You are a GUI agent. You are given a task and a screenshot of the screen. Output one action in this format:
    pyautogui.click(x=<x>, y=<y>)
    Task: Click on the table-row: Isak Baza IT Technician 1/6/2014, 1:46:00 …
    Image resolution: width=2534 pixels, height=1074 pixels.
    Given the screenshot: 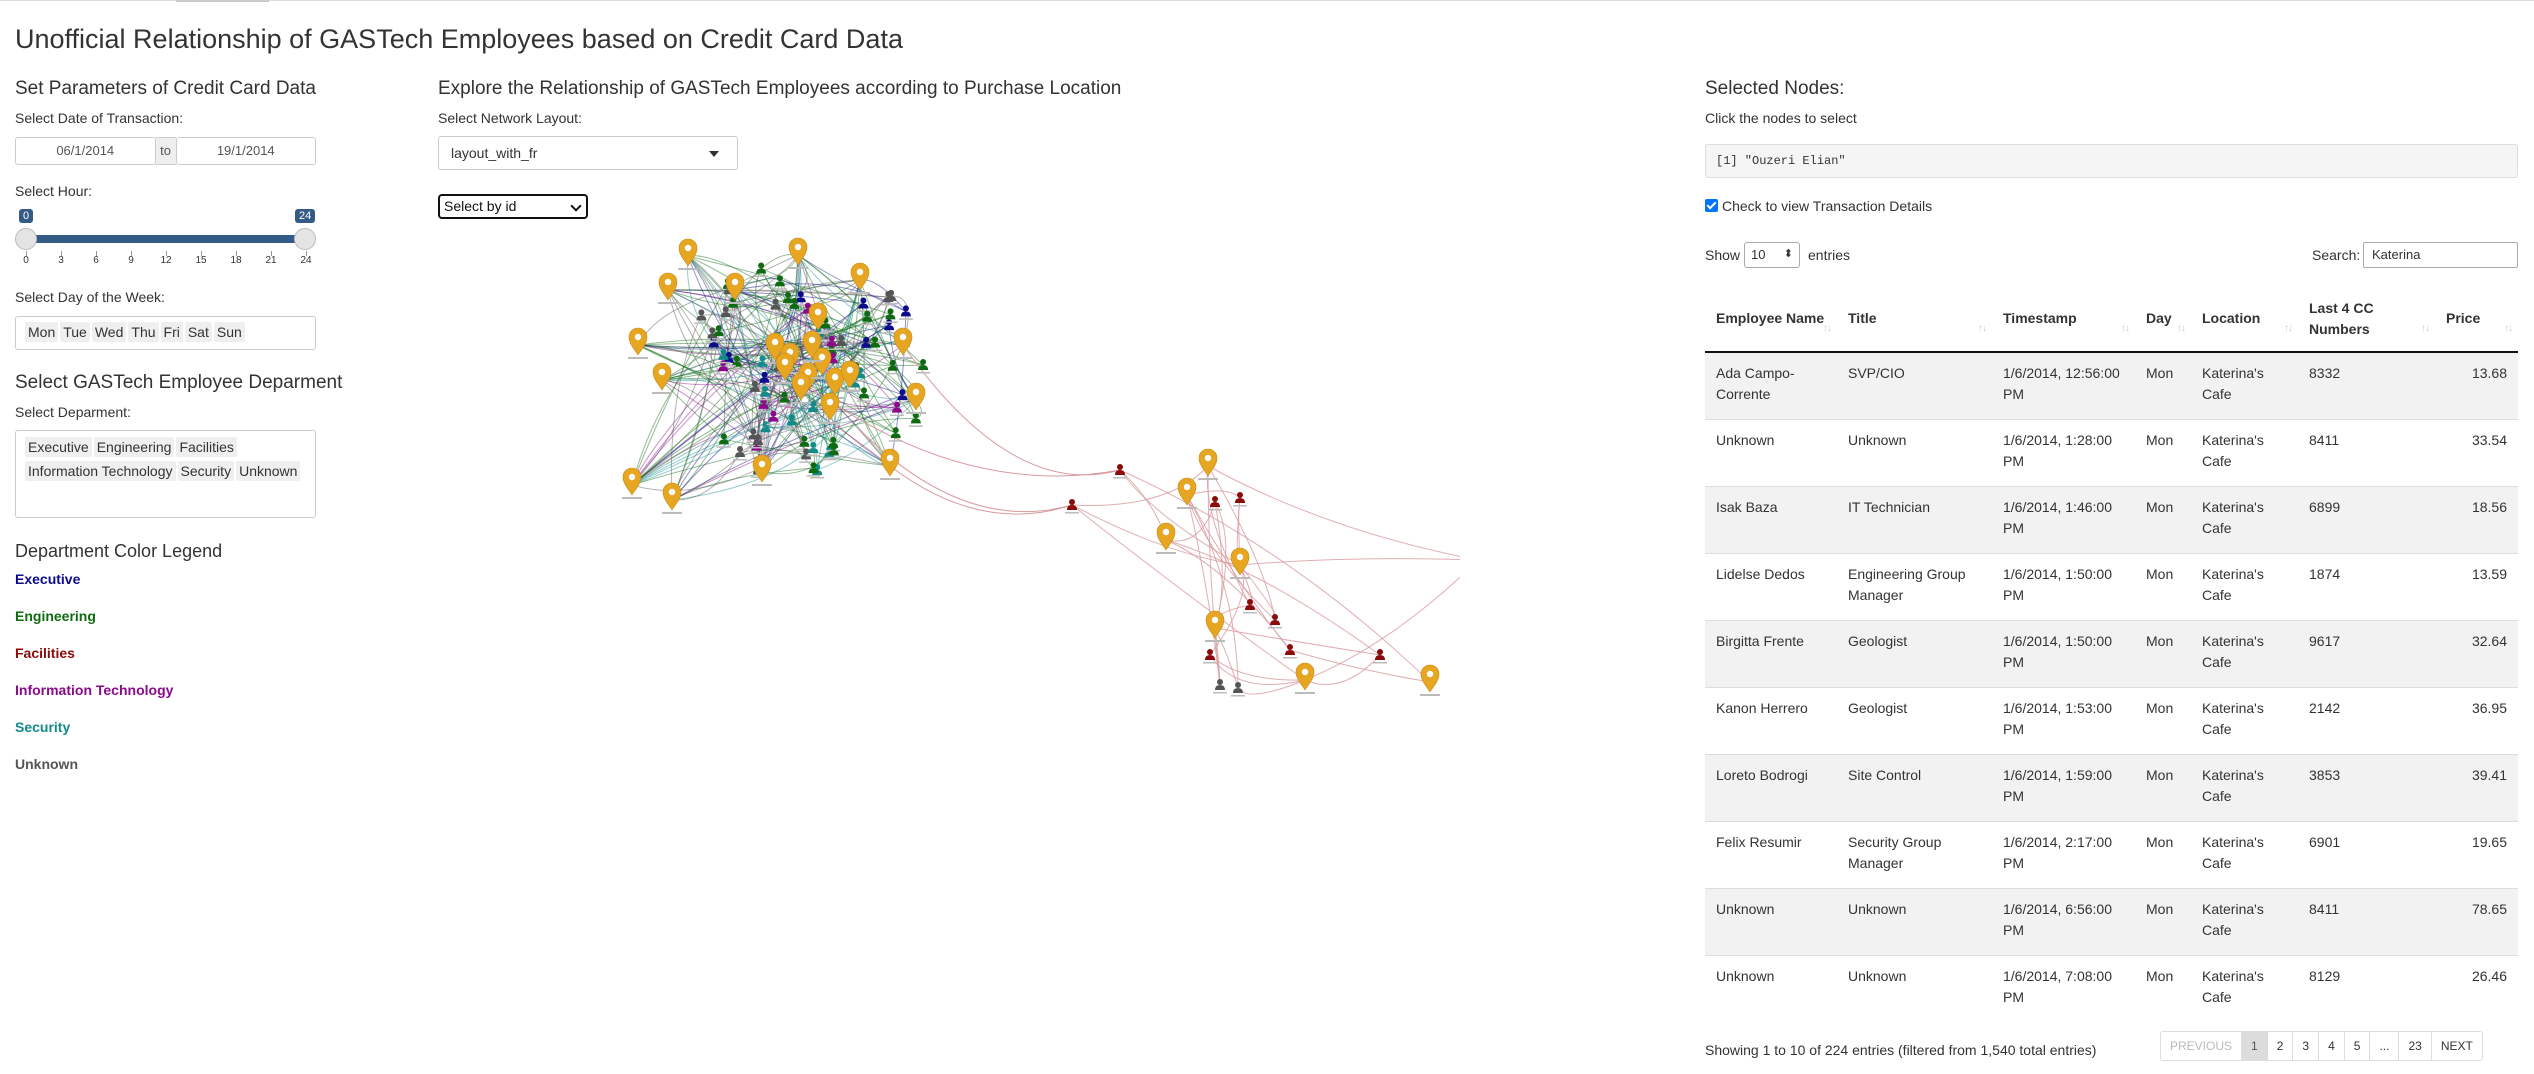 What is the action you would take?
    pyautogui.click(x=2111, y=519)
    